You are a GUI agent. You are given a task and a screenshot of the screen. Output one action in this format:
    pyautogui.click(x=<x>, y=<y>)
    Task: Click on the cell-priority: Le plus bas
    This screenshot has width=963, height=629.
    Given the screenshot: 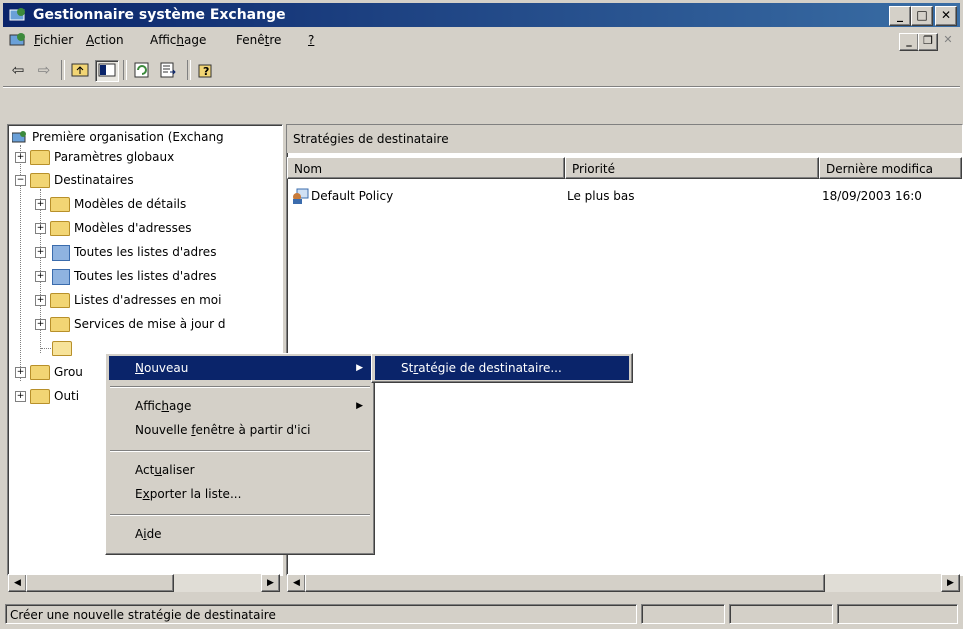 What is the action you would take?
    pyautogui.click(x=601, y=196)
    